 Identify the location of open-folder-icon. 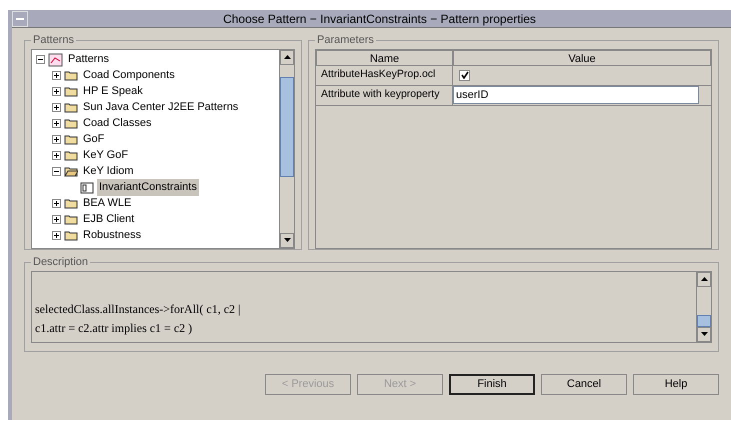
(71, 171).